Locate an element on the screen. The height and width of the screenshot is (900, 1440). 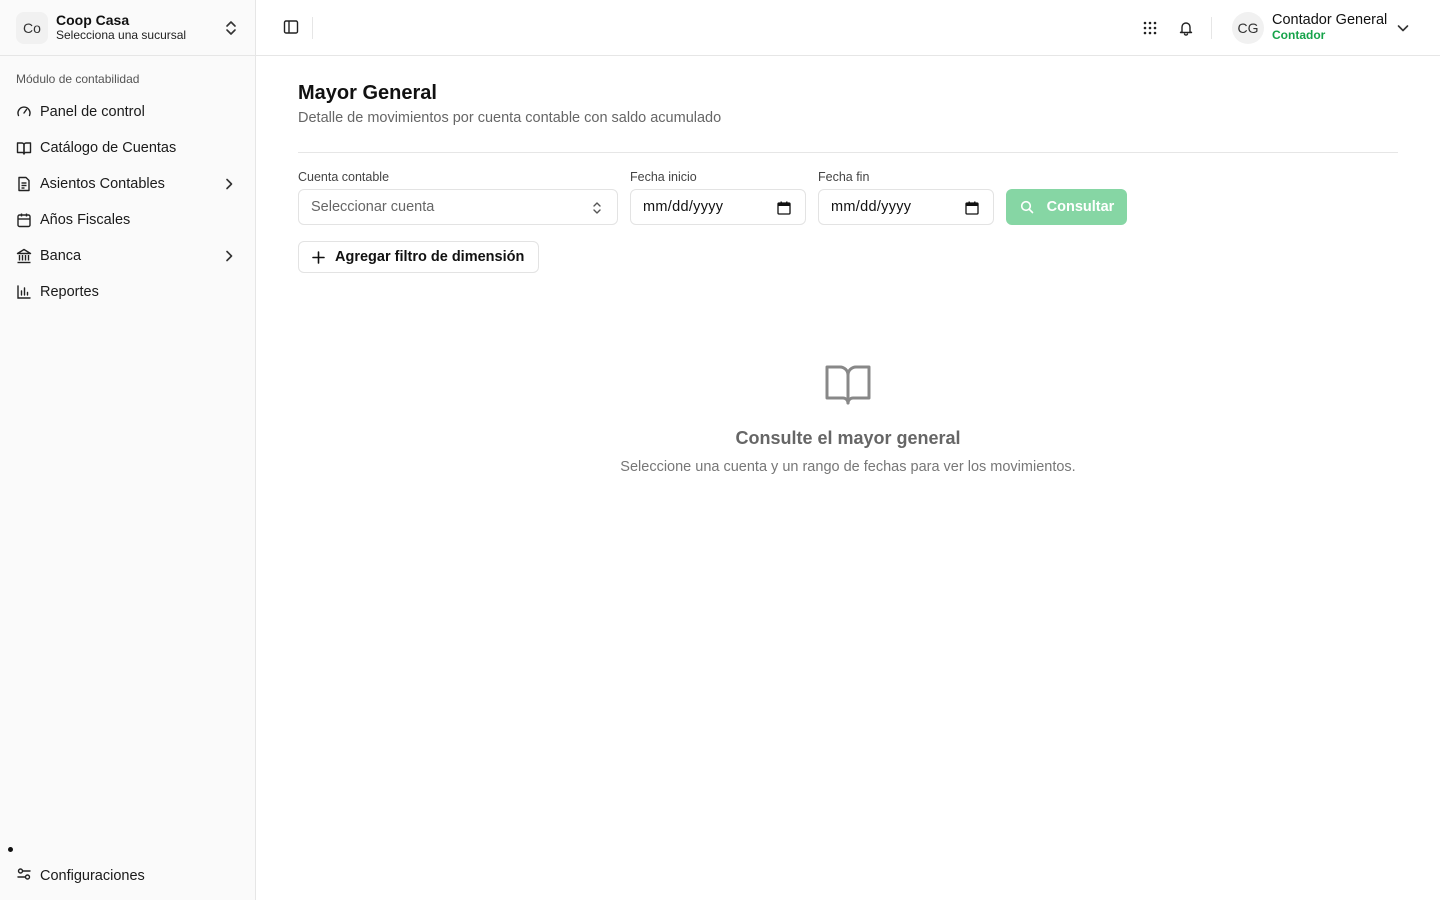
sliders-icon is located at coordinates (24, 876).